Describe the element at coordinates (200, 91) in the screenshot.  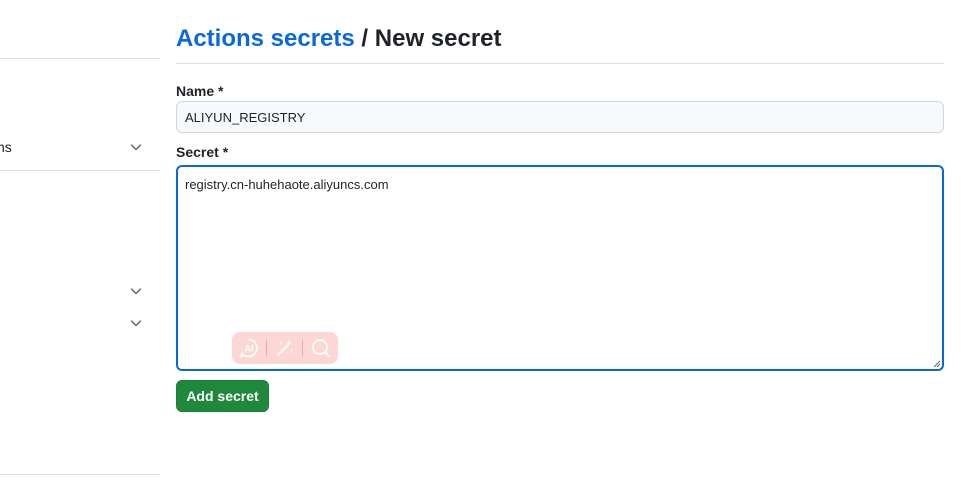
I see `name-label: Name *` at that location.